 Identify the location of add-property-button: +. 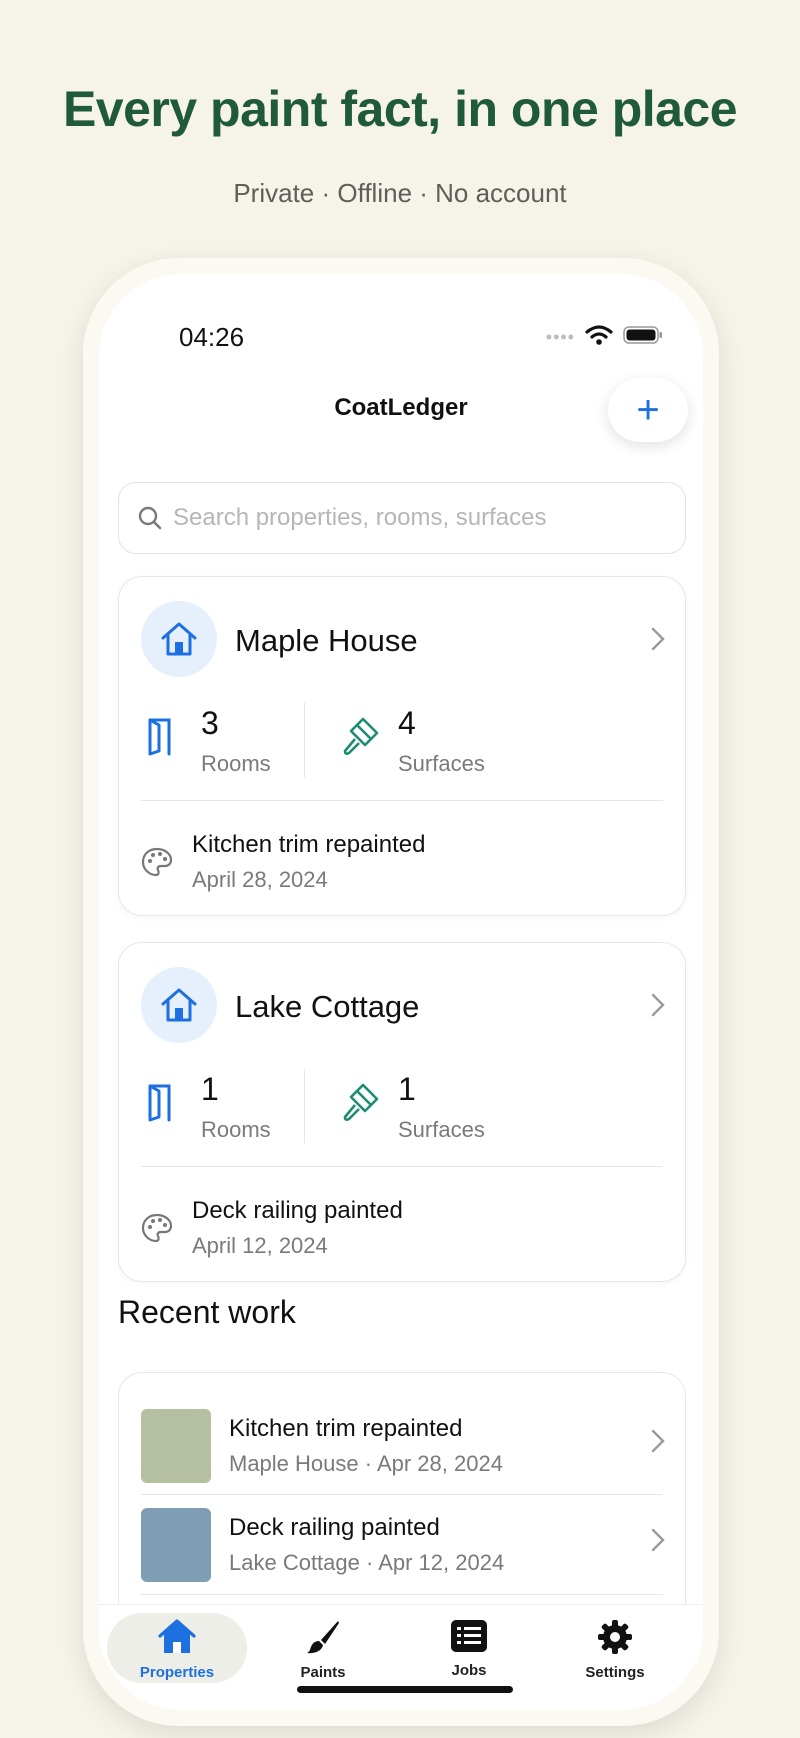
(648, 410).